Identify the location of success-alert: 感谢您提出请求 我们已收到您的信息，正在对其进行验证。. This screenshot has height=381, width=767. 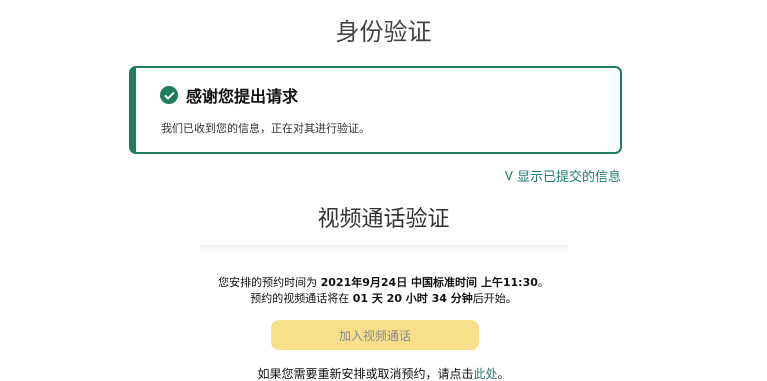
(375, 110).